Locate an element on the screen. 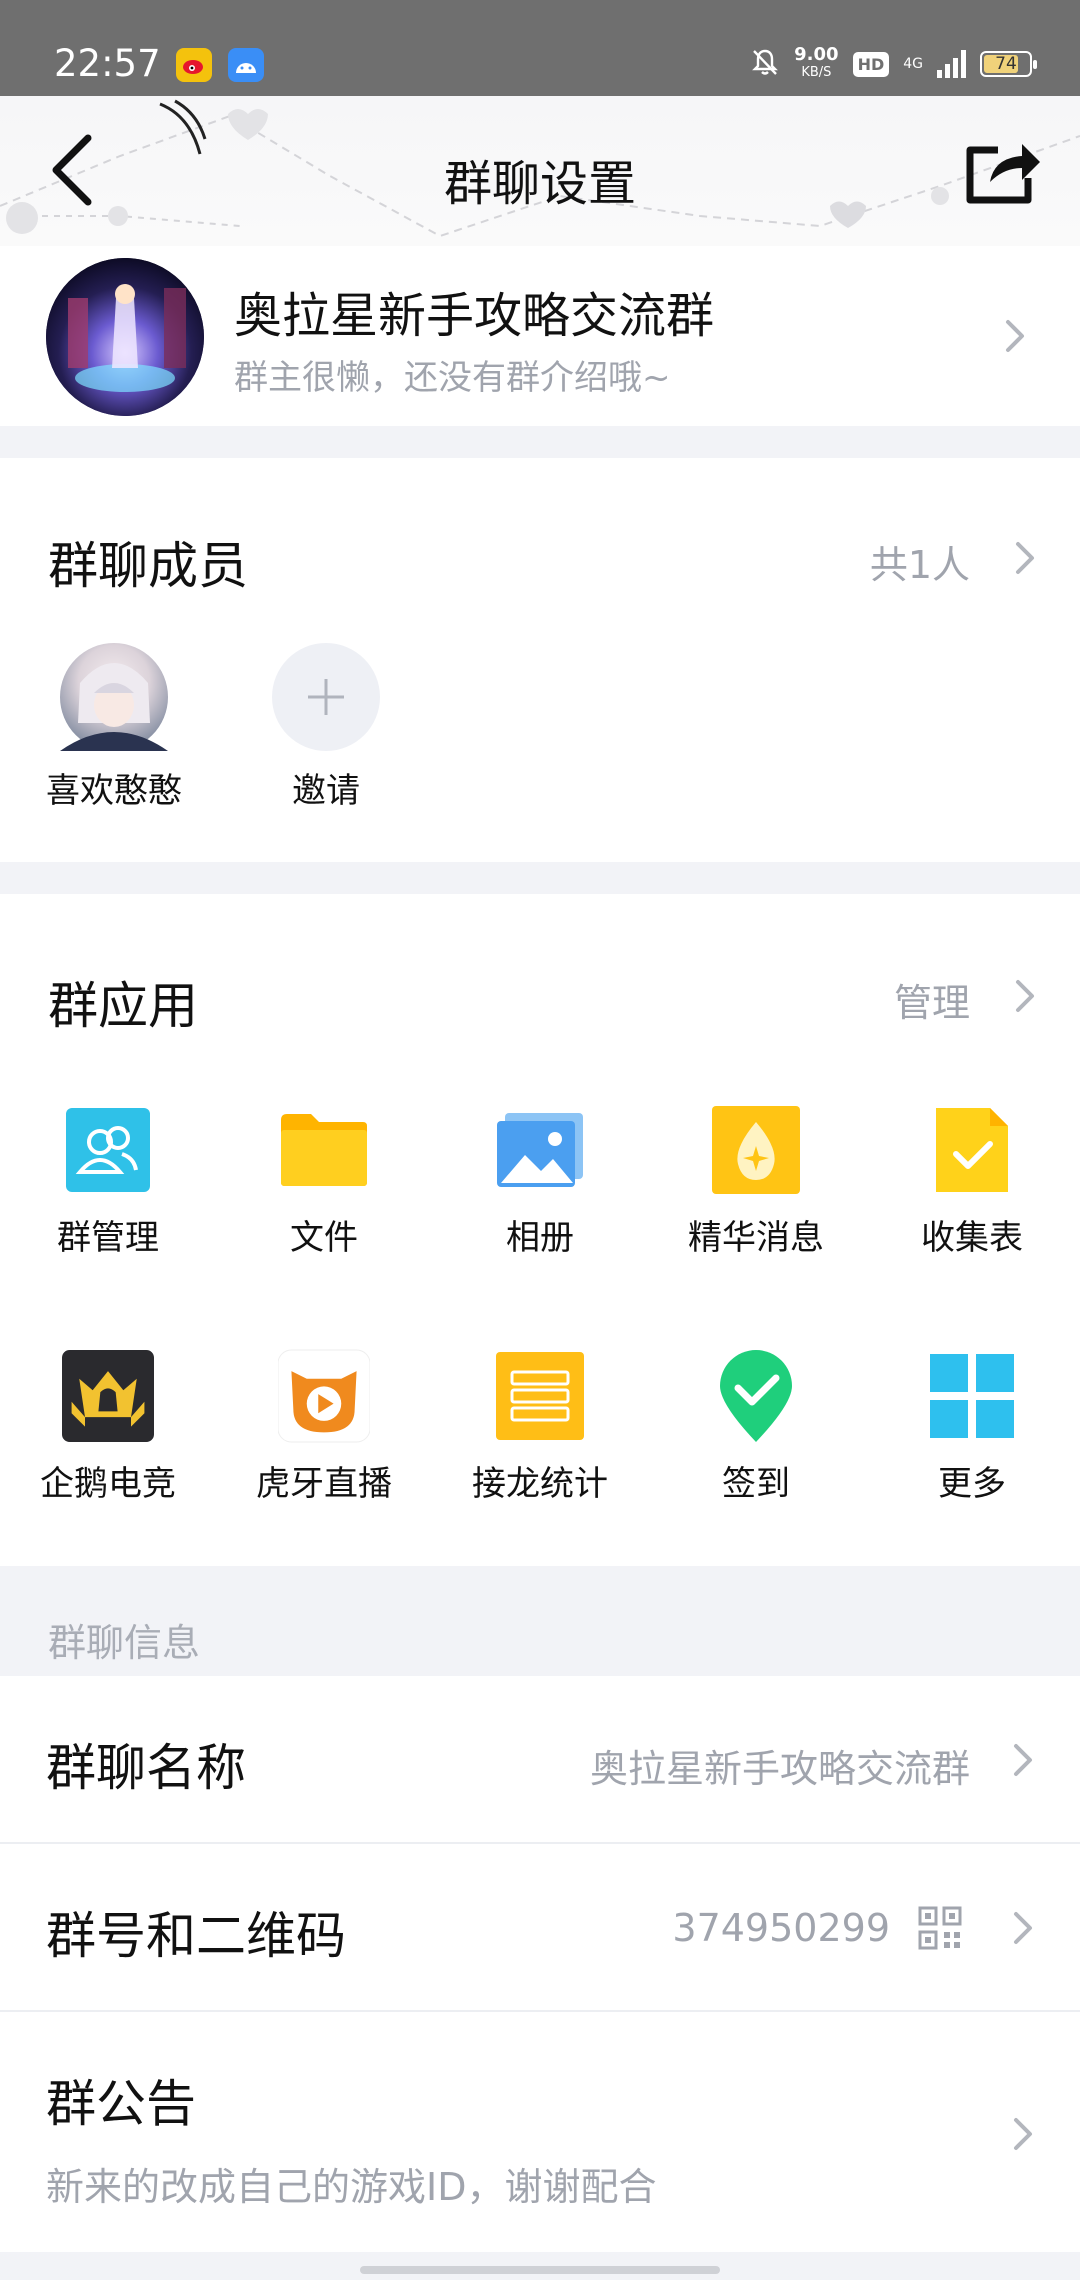 This screenshot has height=2280, width=1080. mute-bell-icon is located at coordinates (765, 64).